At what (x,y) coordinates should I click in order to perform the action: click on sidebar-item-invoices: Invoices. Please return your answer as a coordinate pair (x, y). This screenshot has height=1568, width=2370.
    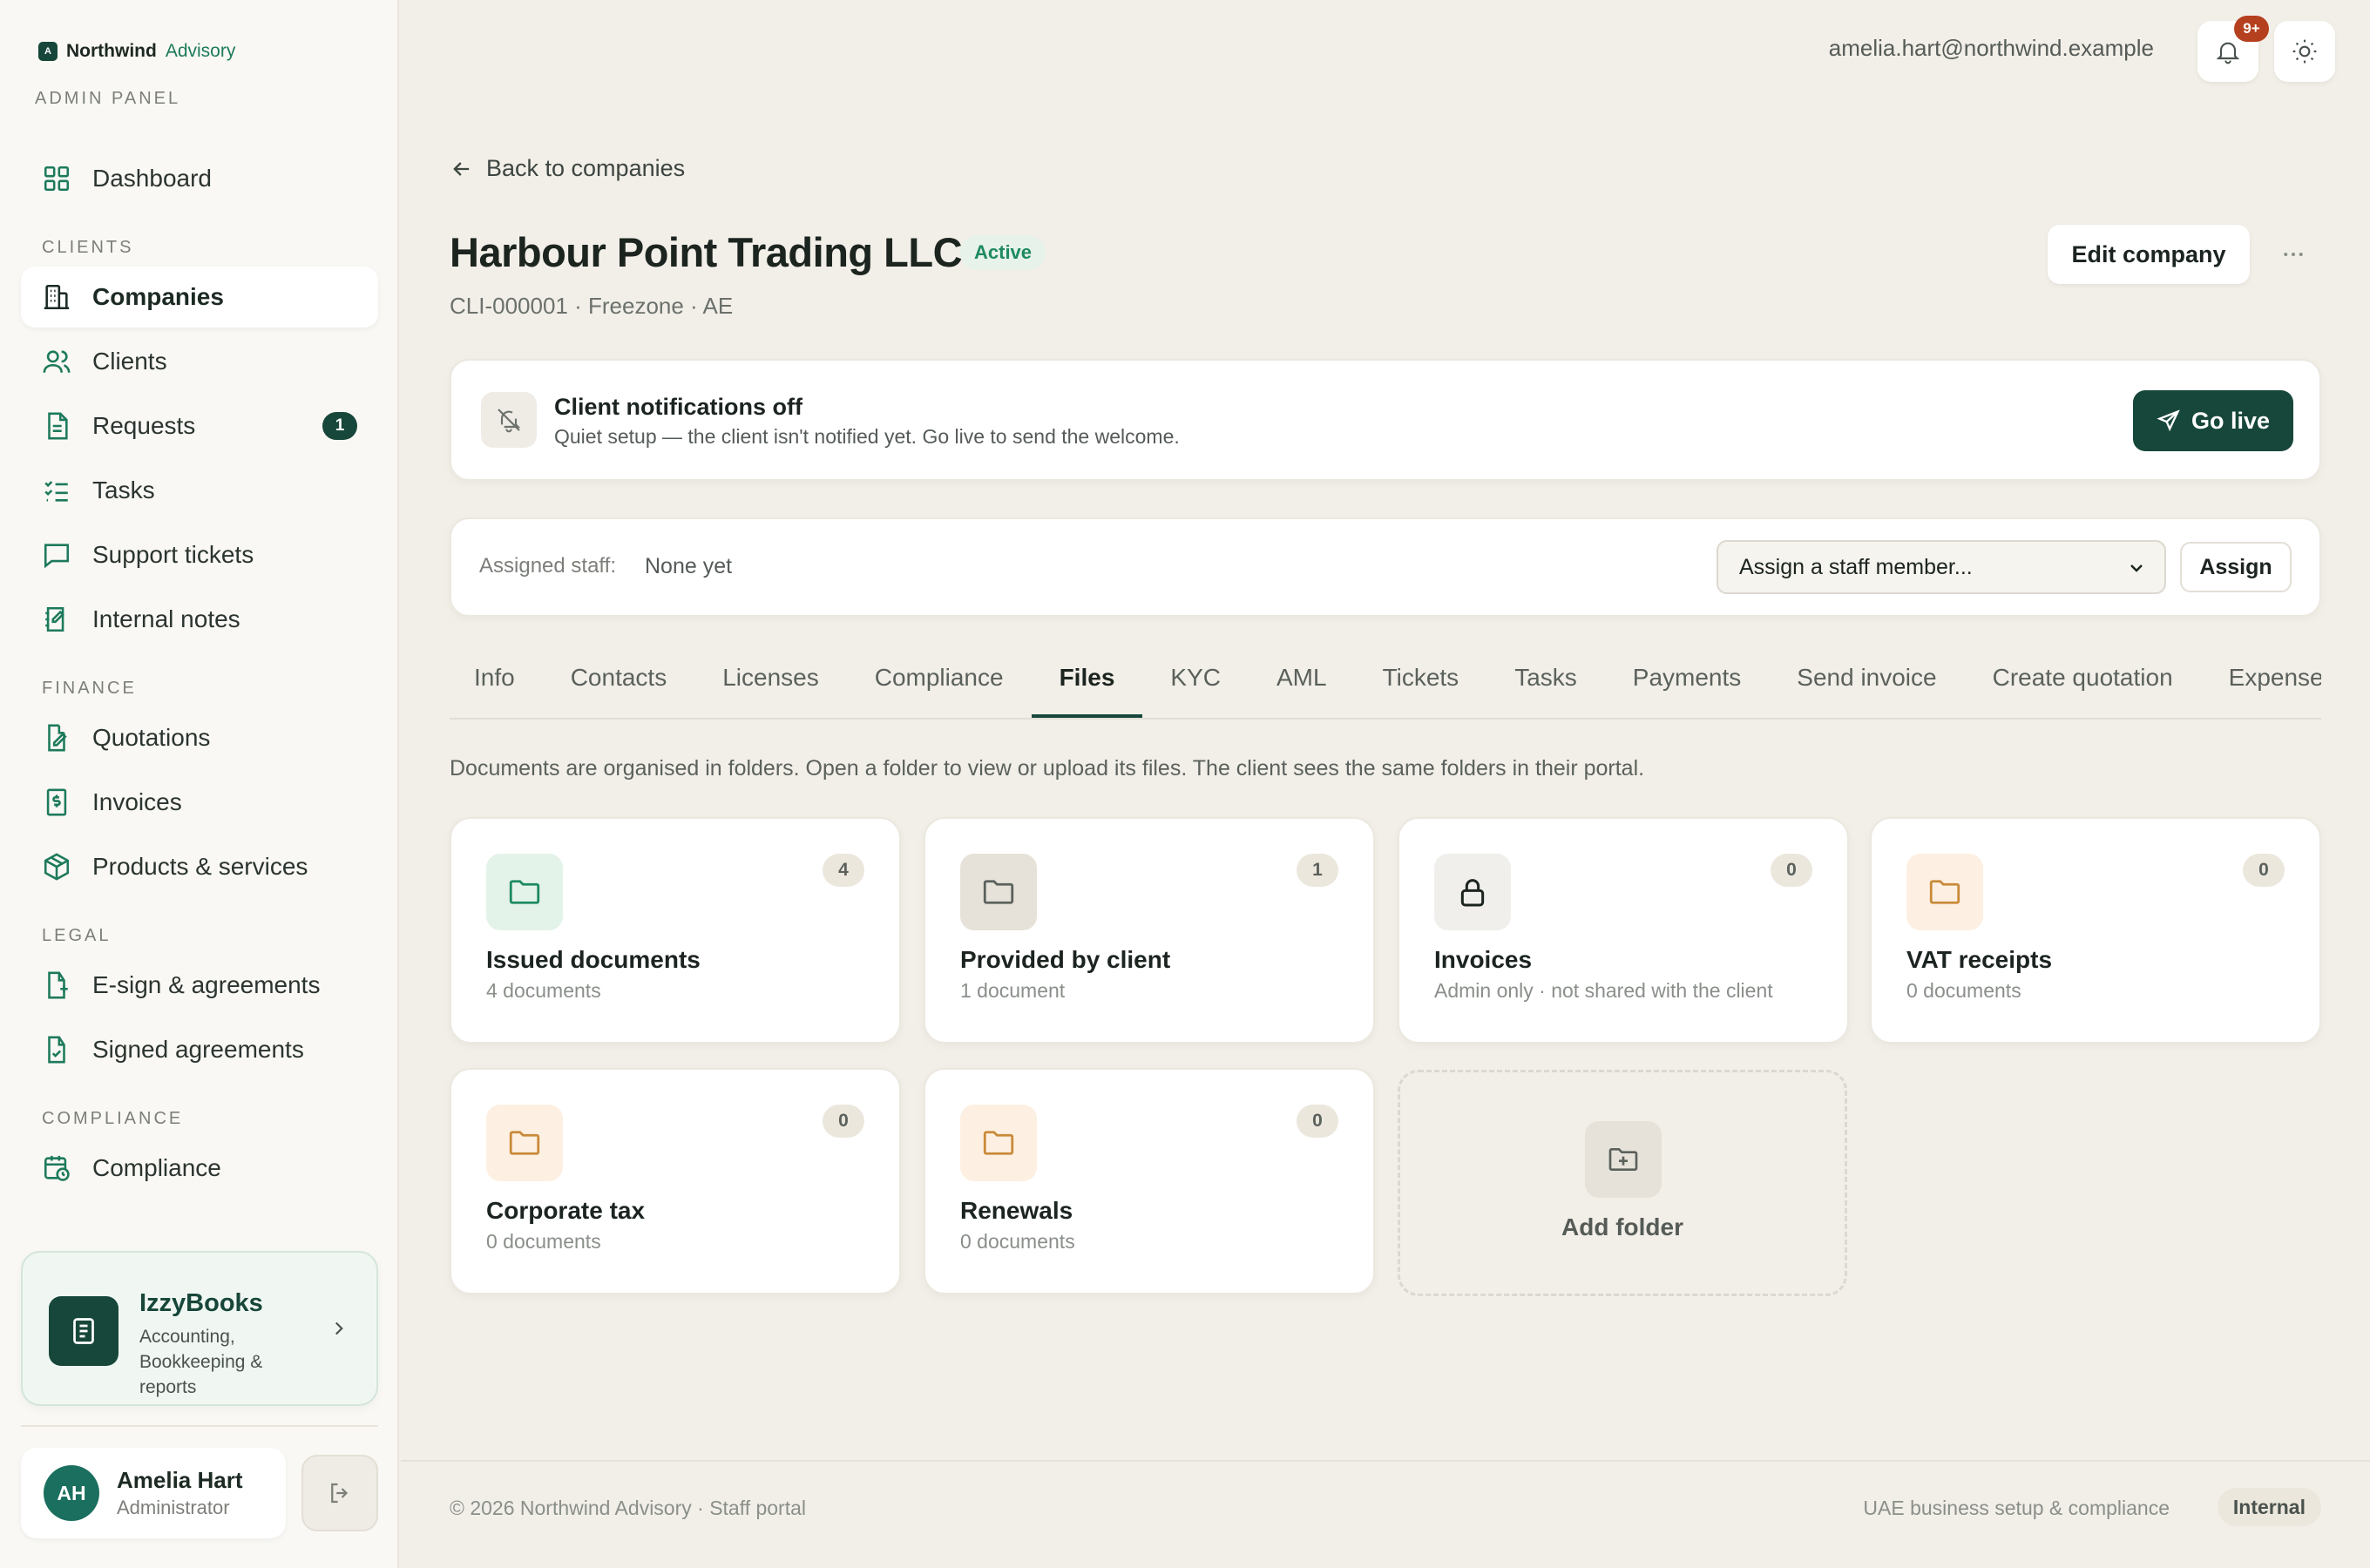
    Looking at the image, I should click on (199, 802).